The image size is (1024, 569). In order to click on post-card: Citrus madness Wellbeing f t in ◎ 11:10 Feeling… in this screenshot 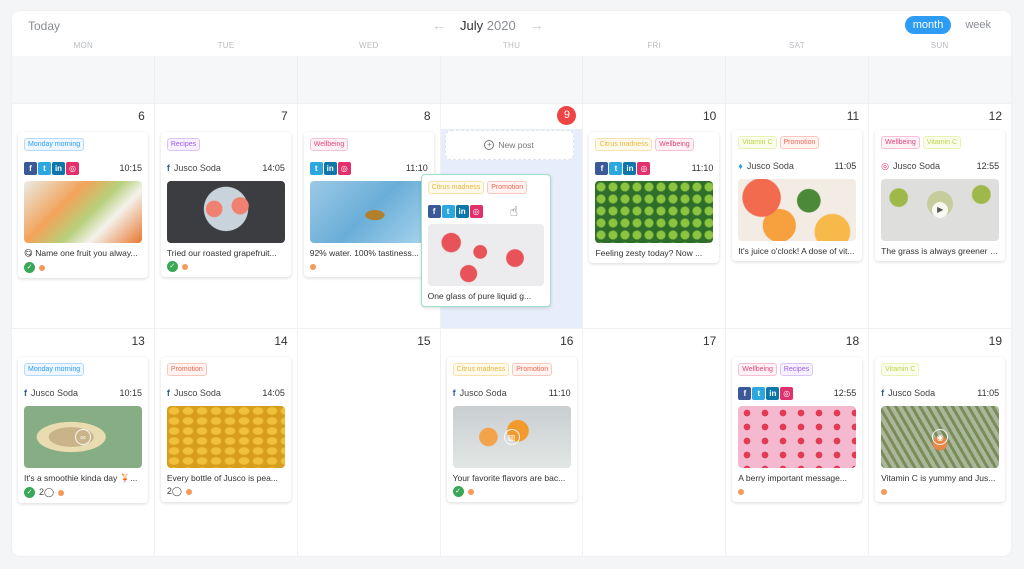, I will do `click(654, 199)`.